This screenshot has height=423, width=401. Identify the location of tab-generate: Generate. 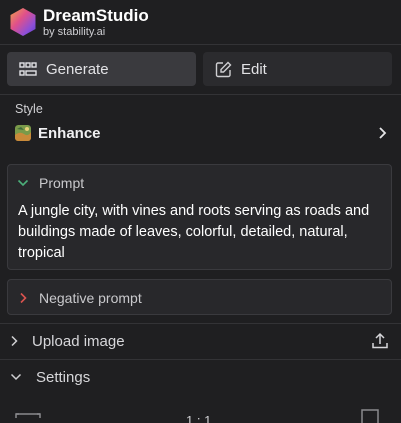
(101, 69).